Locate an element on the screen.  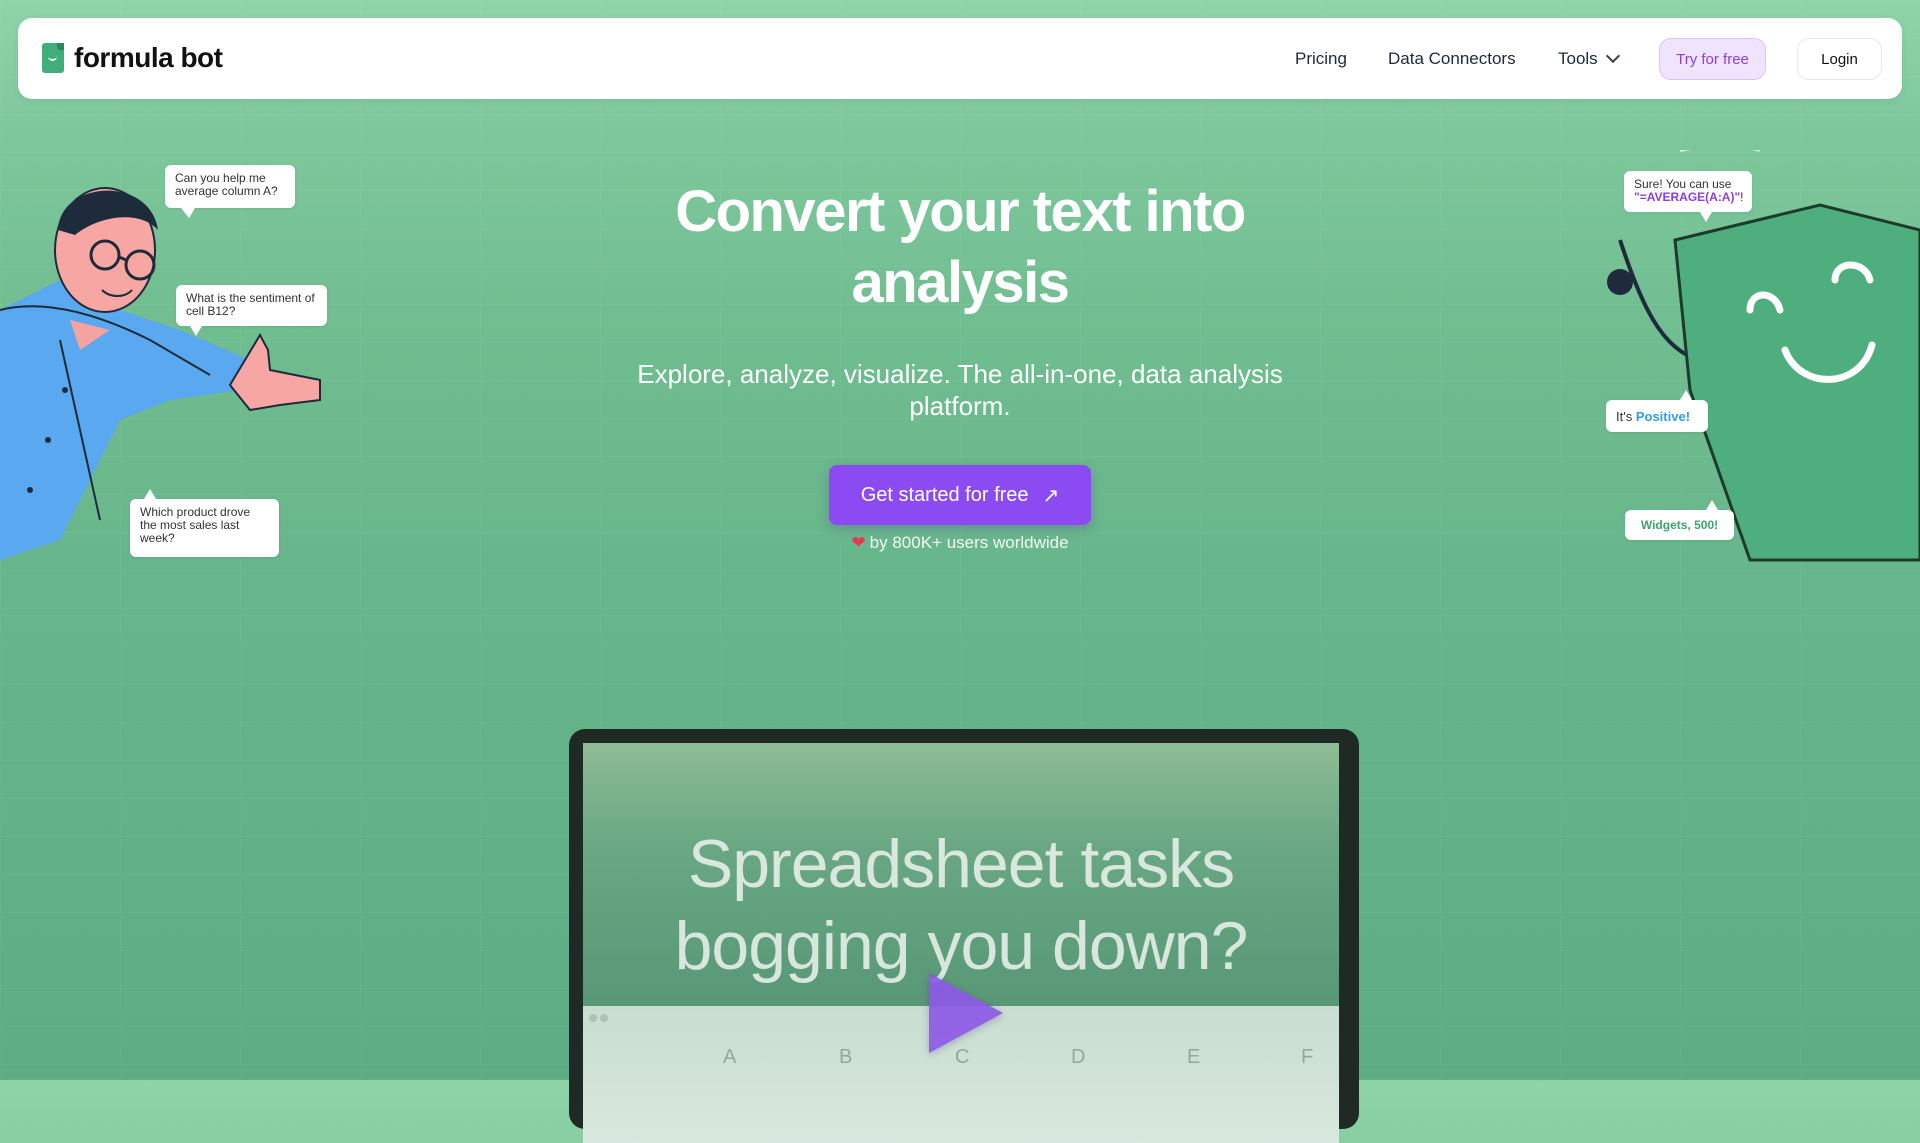
column-header: F is located at coordinates (1307, 1057).